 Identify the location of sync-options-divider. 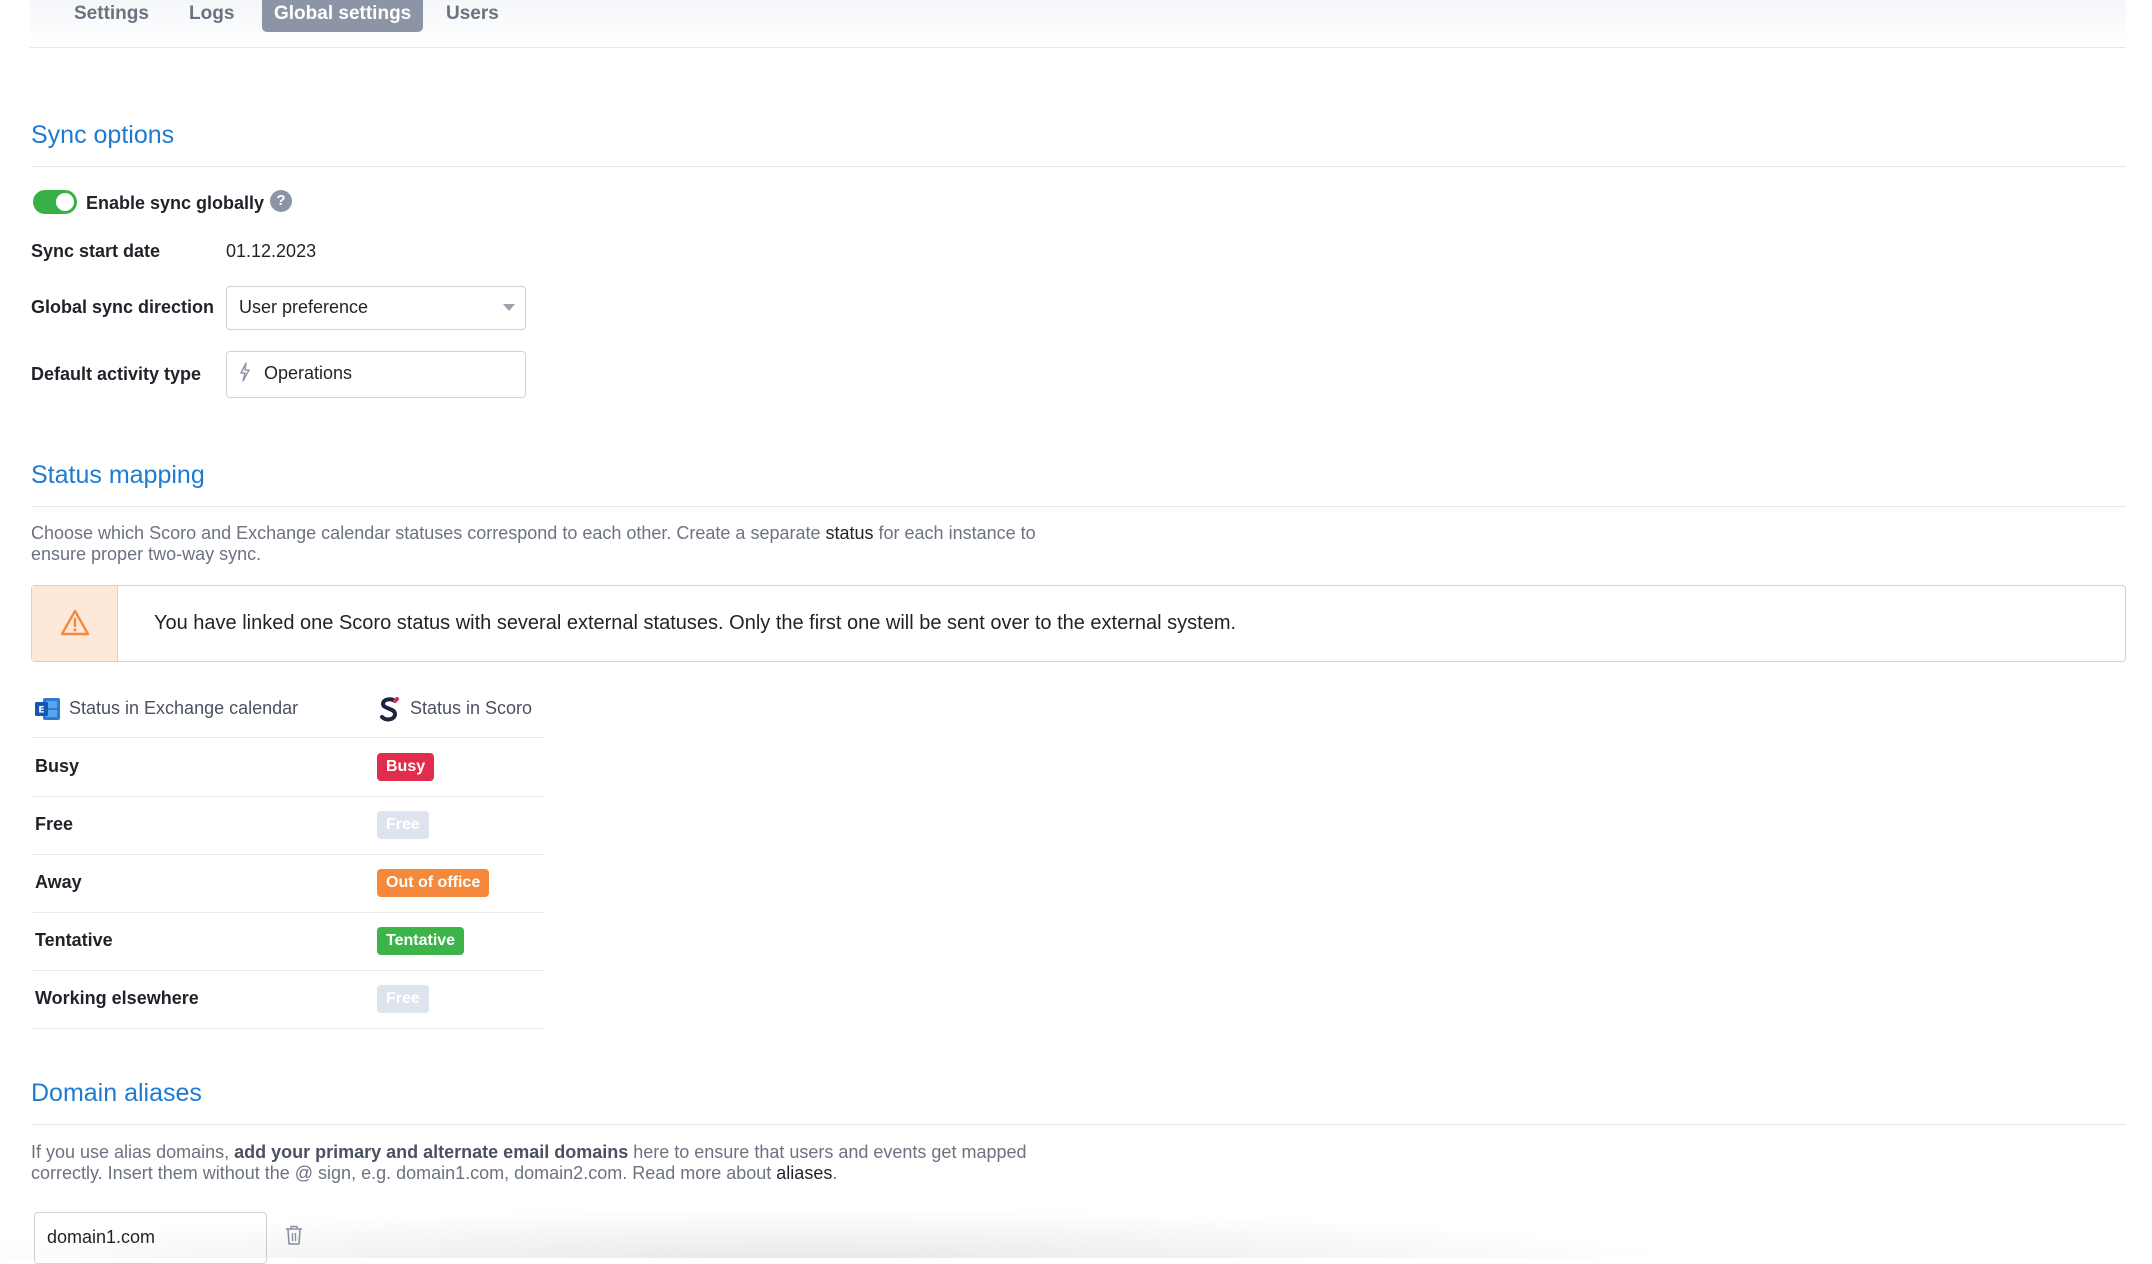
(1078, 166).